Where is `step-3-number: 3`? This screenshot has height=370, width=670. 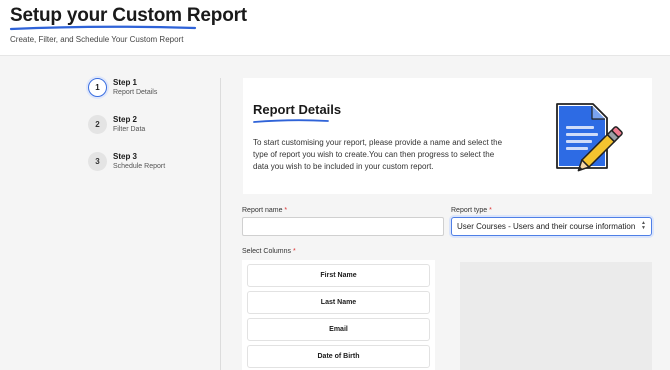 step-3-number: 3 is located at coordinates (97, 161).